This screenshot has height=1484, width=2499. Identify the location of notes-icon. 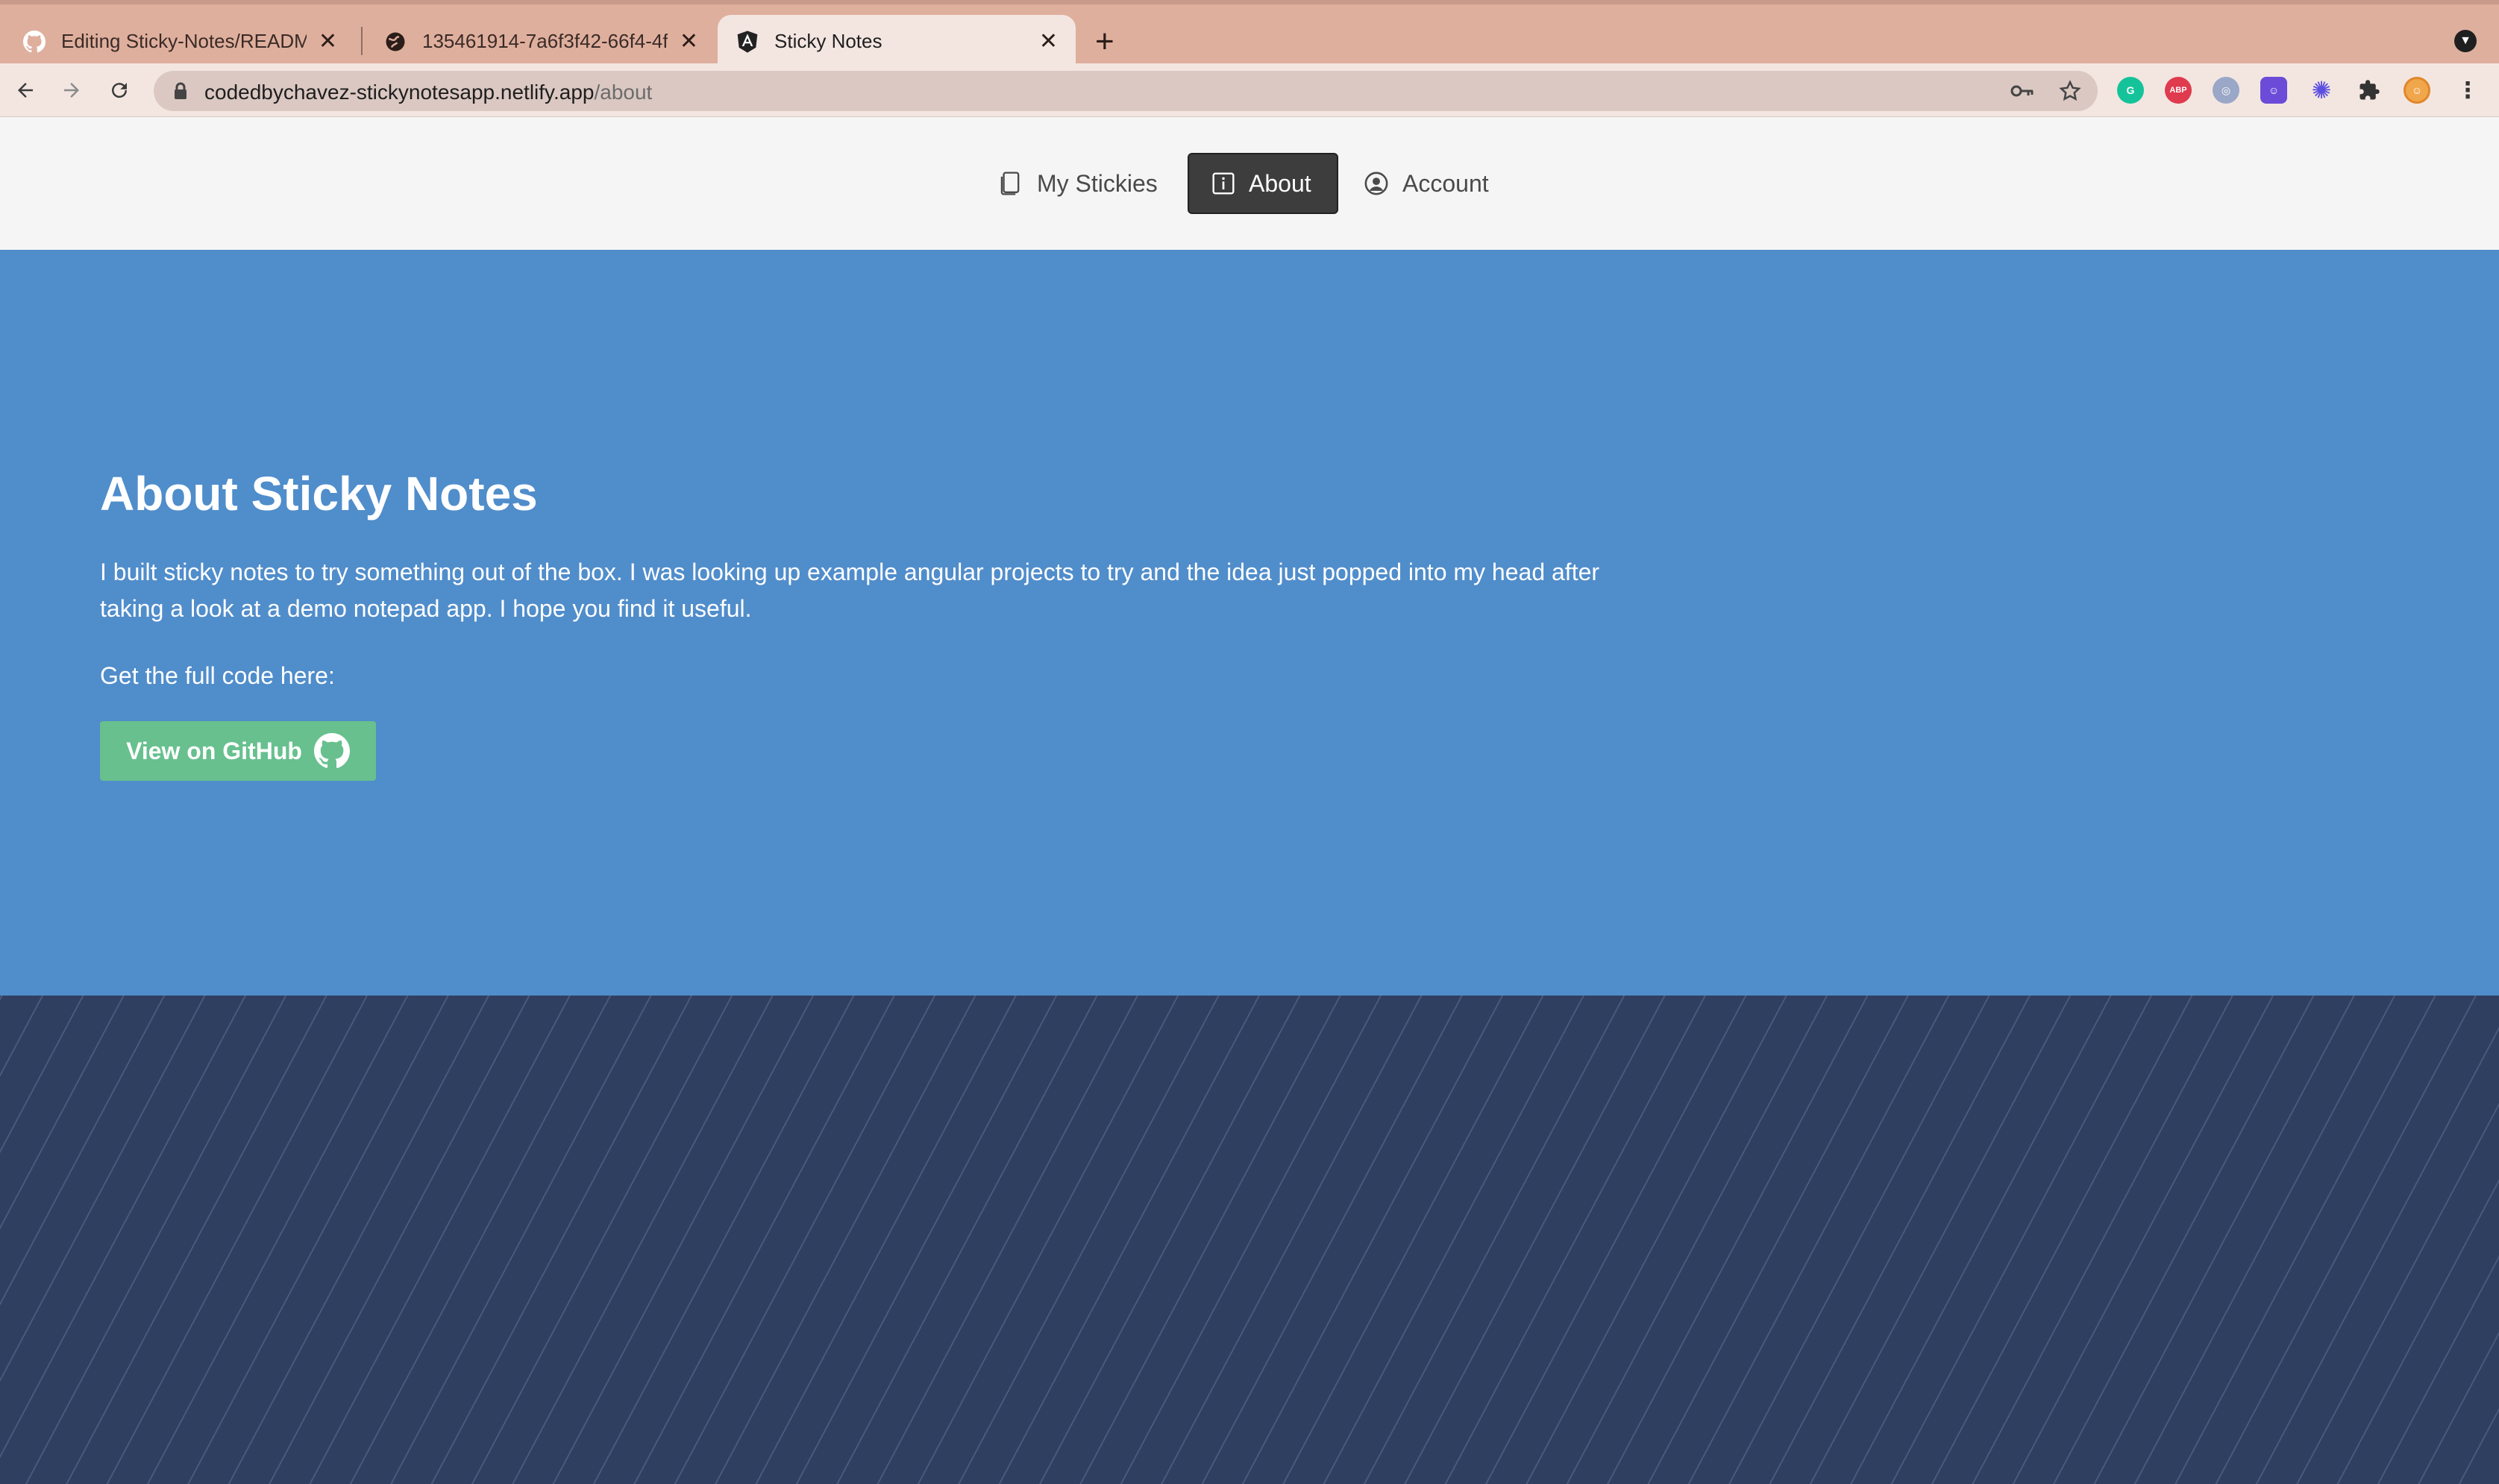
(1010, 183).